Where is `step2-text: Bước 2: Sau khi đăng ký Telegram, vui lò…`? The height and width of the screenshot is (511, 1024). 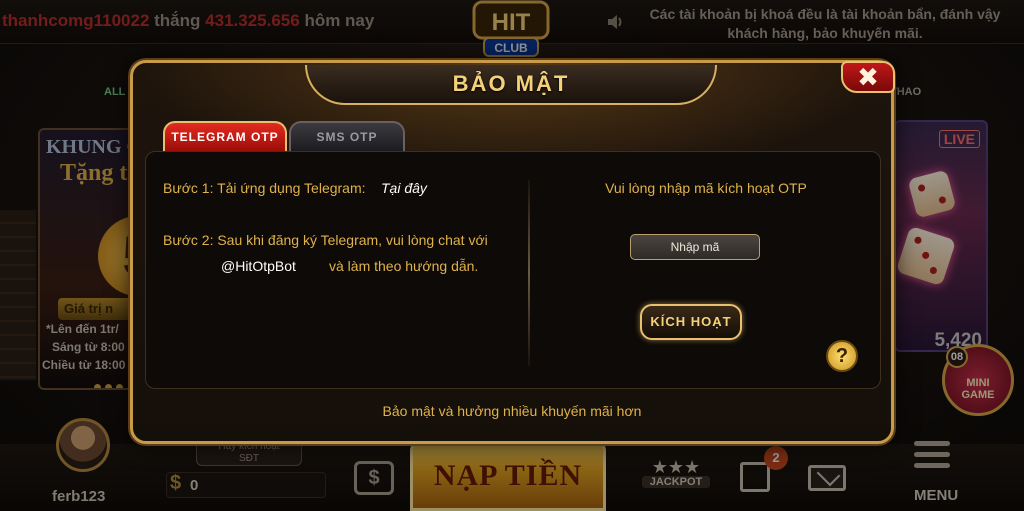 step2-text: Bước 2: Sau khi đăng ký Telegram, vui lò… is located at coordinates (325, 240).